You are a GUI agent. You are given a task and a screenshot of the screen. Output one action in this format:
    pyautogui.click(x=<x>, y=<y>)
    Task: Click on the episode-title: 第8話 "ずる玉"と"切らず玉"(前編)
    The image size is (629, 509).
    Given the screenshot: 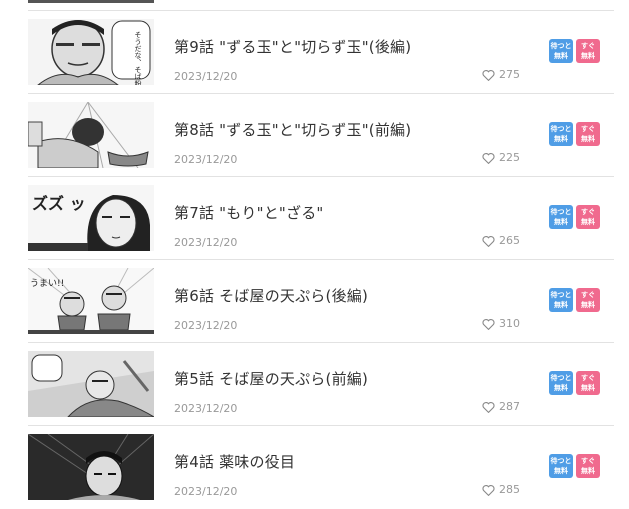 What is the action you would take?
    pyautogui.click(x=292, y=129)
    